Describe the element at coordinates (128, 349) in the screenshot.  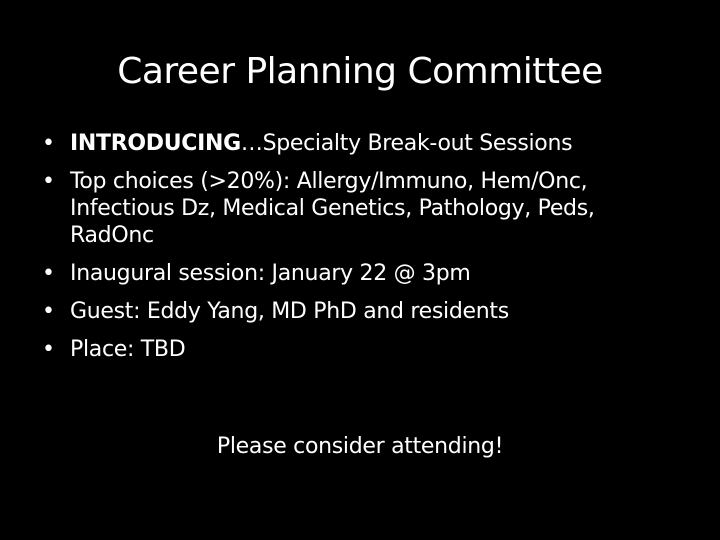
I see `bullet-text: Place: TBD` at that location.